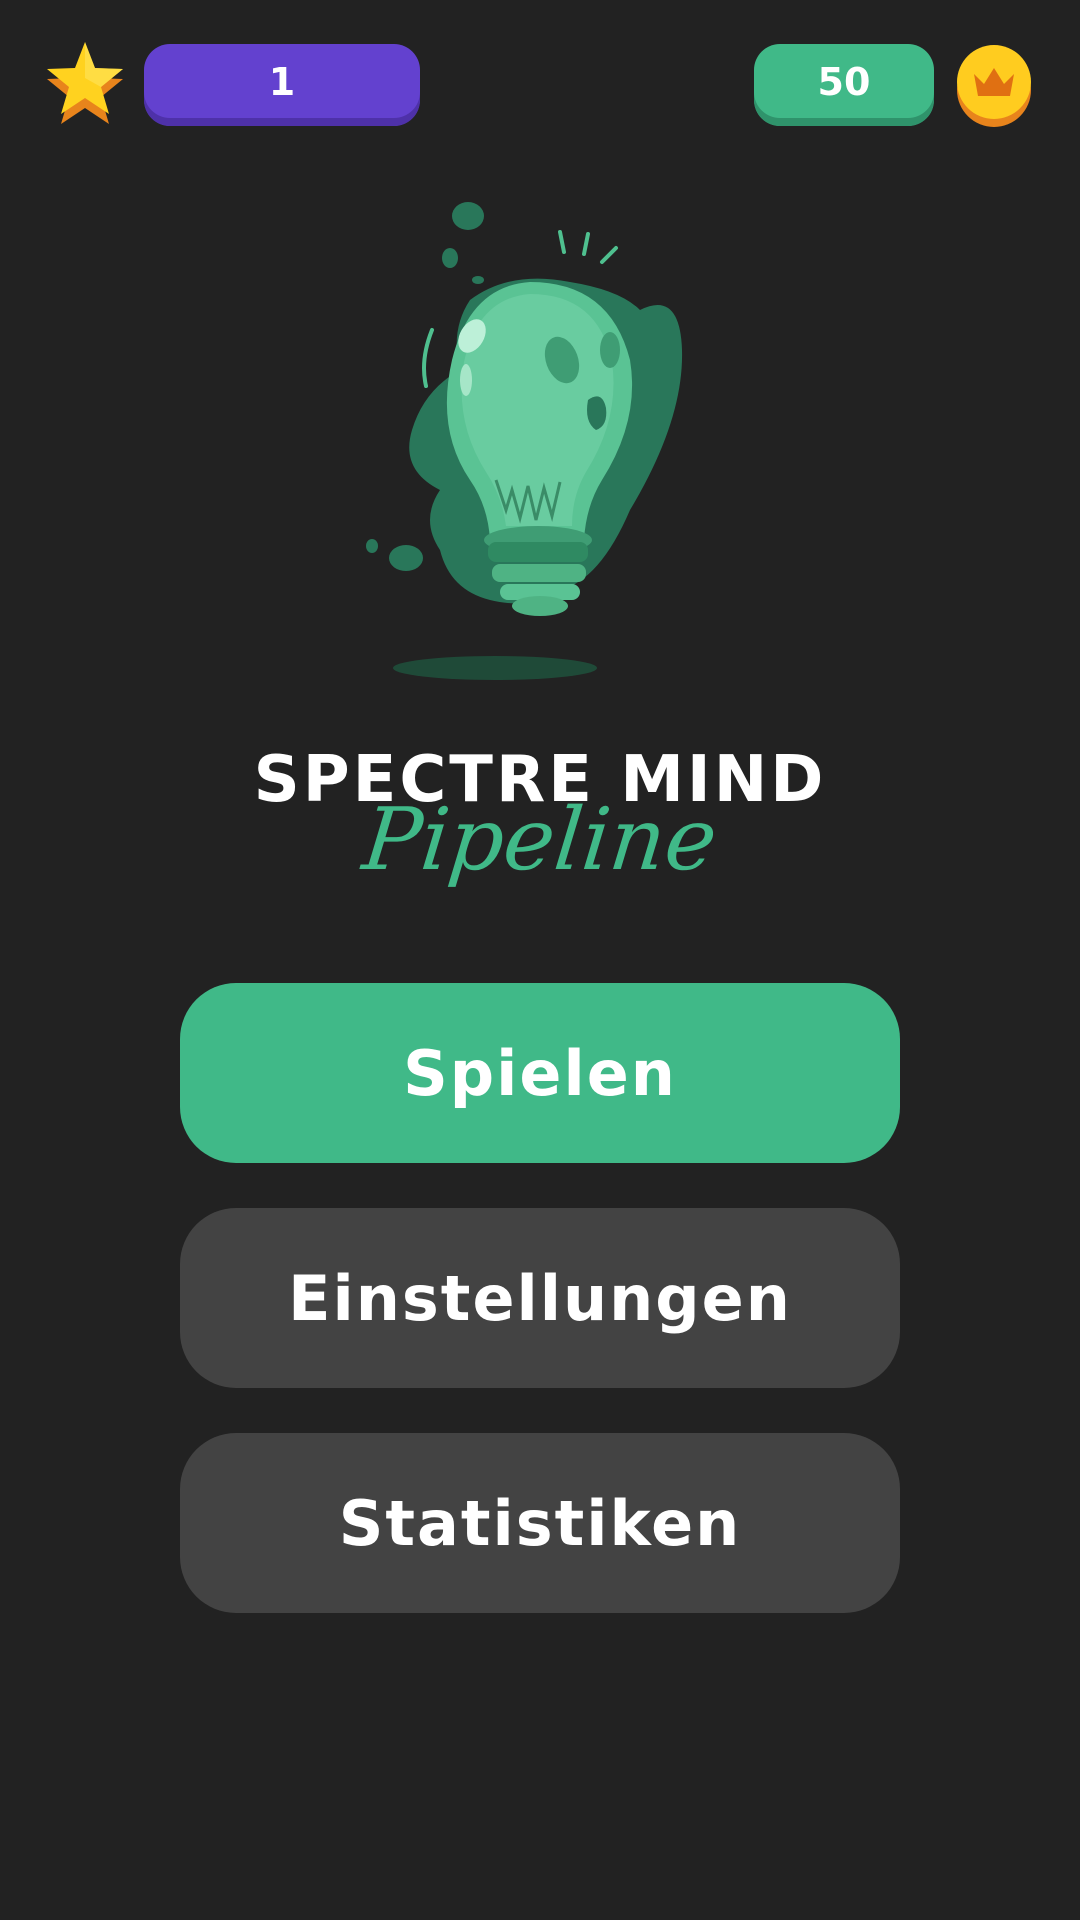 The width and height of the screenshot is (1080, 1920). Describe the element at coordinates (844, 82) in the screenshot. I see `coins-value: 50` at that location.